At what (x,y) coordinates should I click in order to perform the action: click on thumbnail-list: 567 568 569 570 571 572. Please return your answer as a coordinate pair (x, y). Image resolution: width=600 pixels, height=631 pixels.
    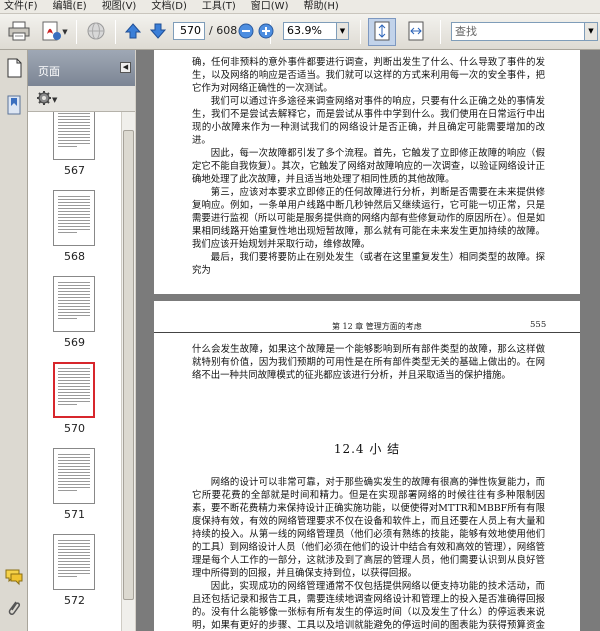
    Looking at the image, I should click on (74, 371).